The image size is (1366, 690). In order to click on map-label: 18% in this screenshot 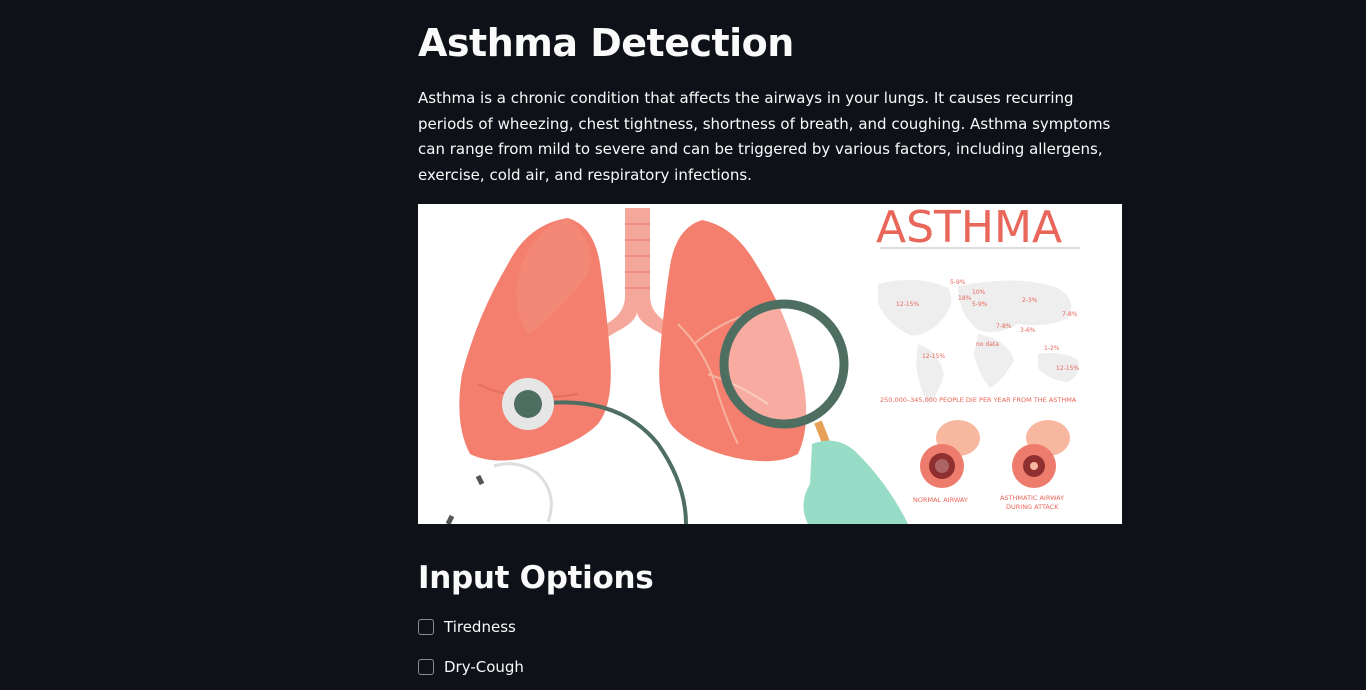, I will do `click(965, 298)`.